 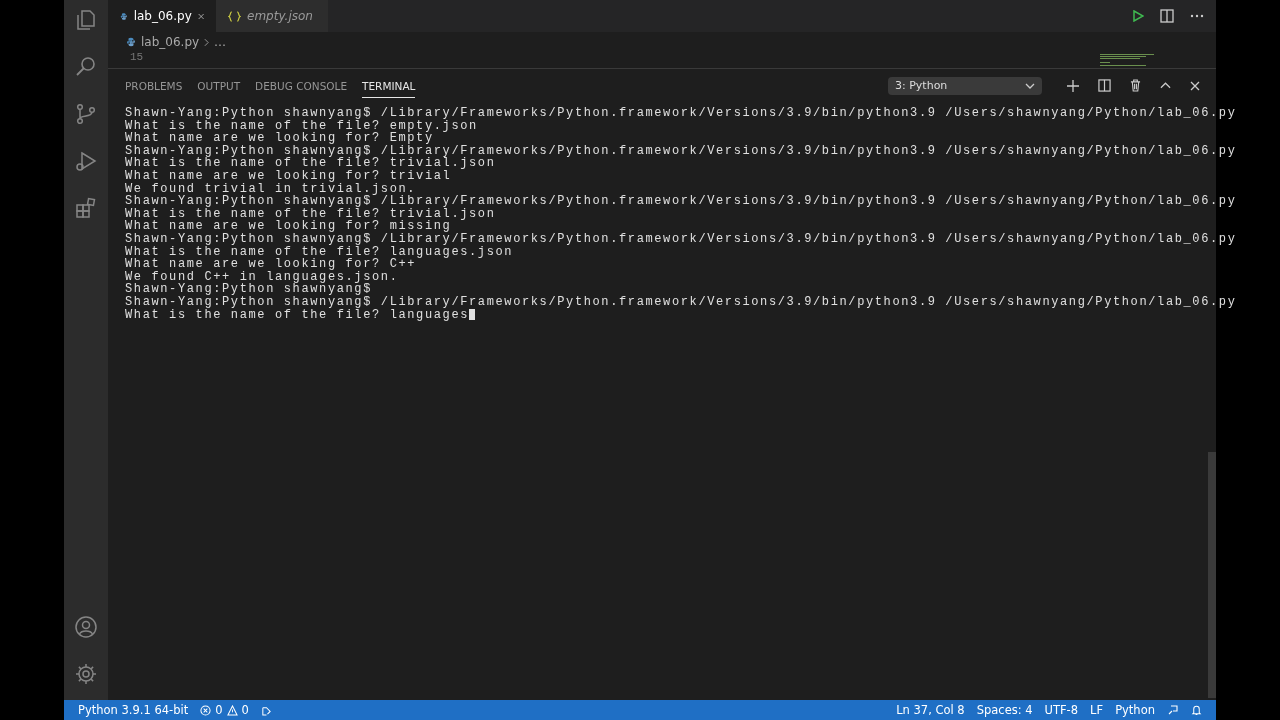 I want to click on panel-tab: OUTPUT, so click(x=219, y=85).